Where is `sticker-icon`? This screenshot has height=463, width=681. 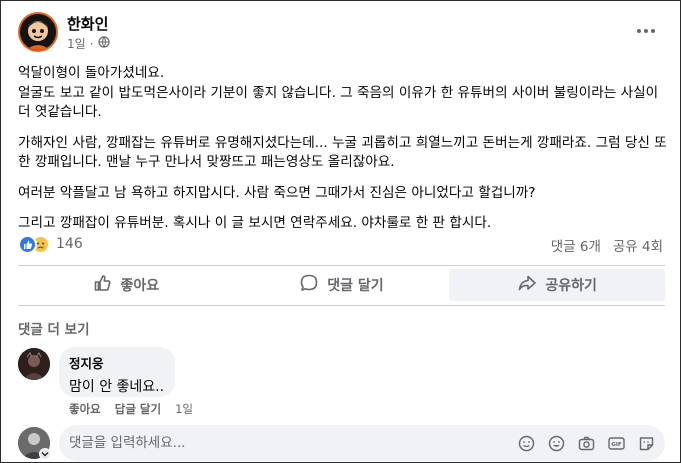 sticker-icon is located at coordinates (526, 443).